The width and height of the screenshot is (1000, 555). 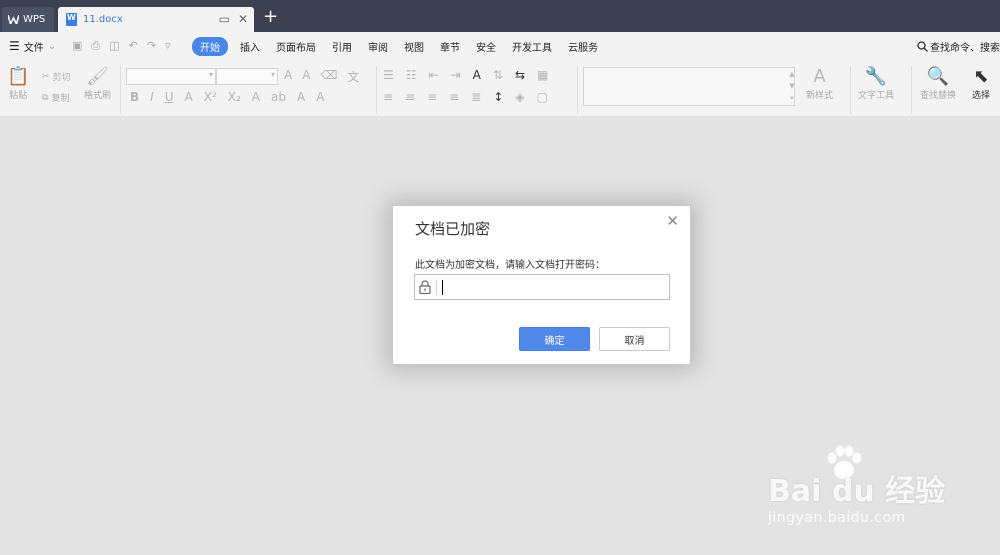 What do you see at coordinates (45, 97) in the screenshot?
I see `copy-icon: ⧉` at bounding box center [45, 97].